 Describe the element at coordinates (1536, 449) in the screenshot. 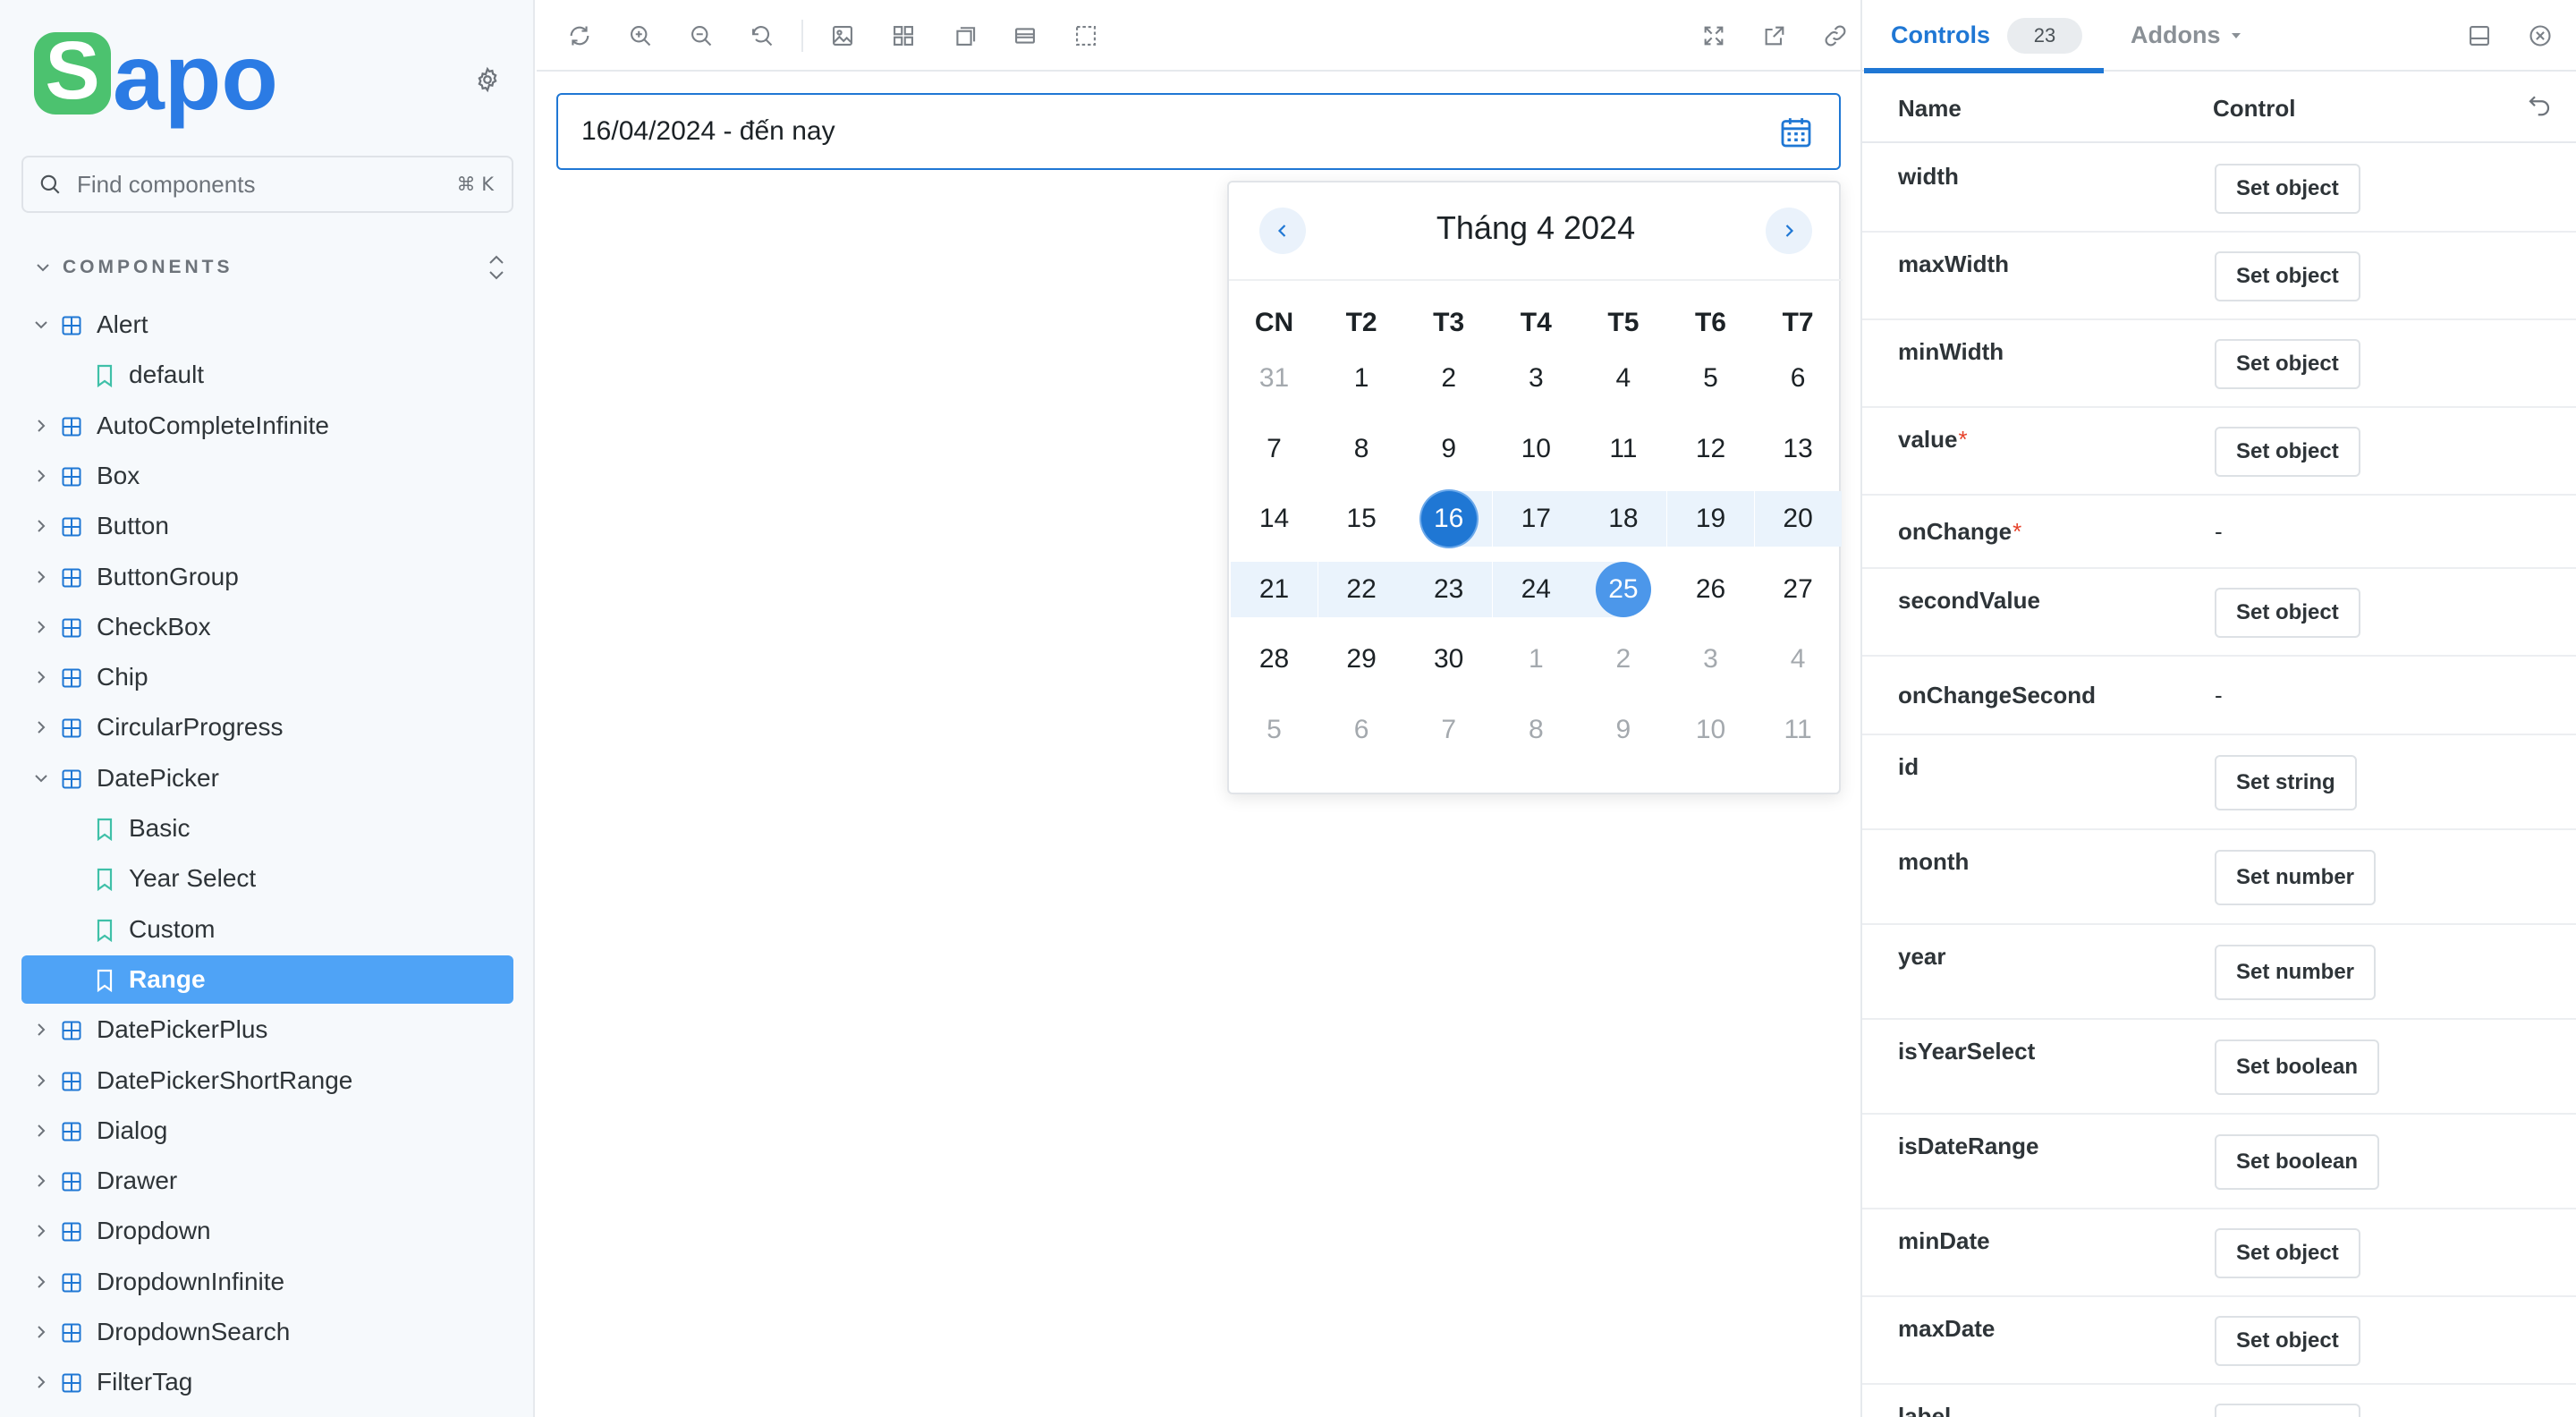

I see `calendar-day: 10` at that location.